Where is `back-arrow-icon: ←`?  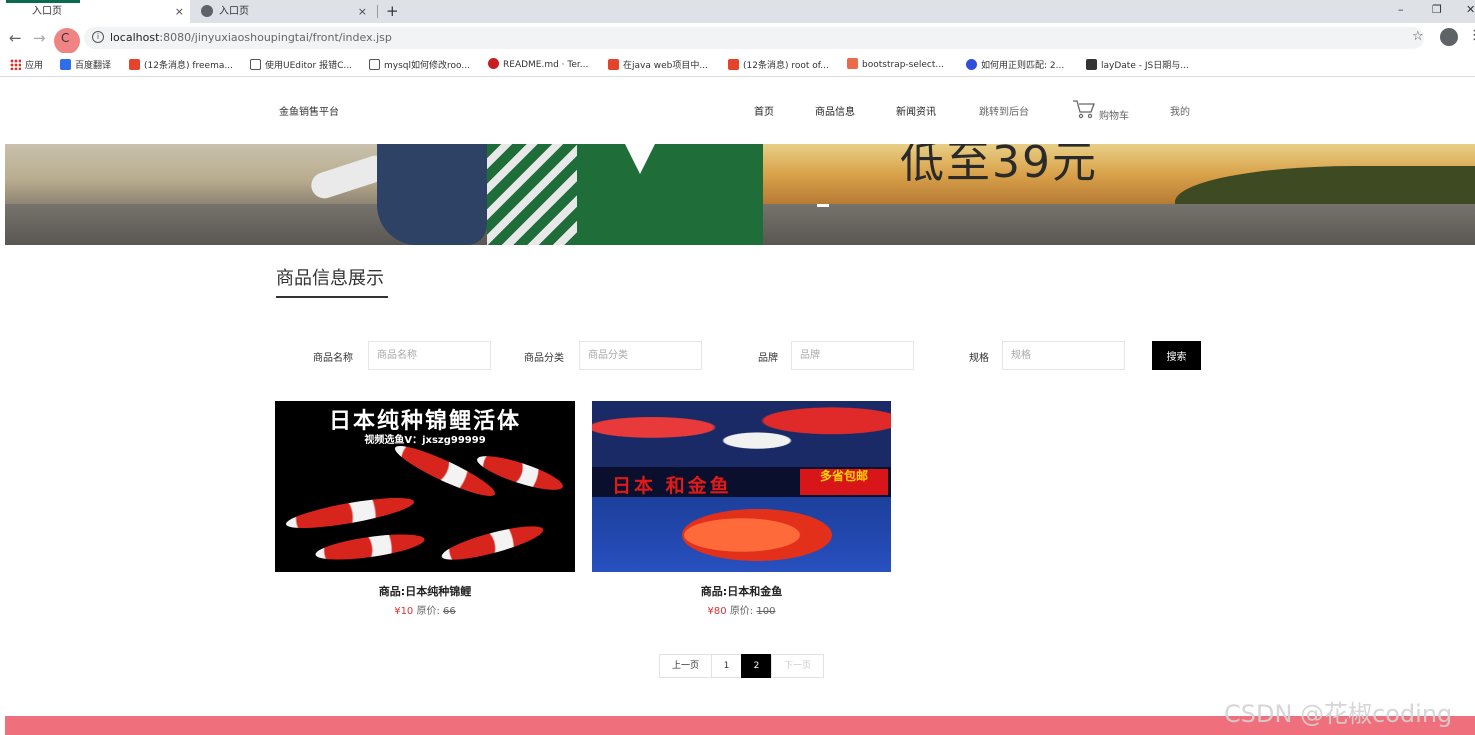 back-arrow-icon: ← is located at coordinates (15, 38).